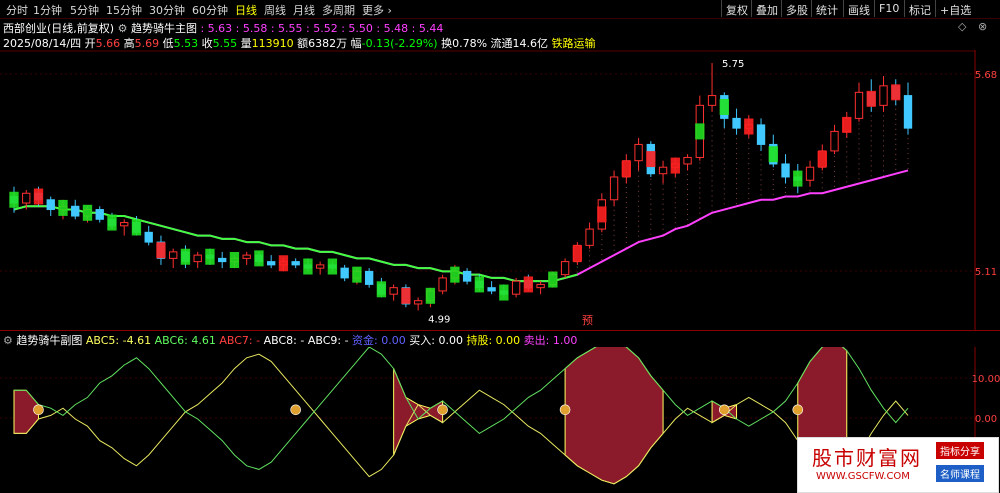 The height and width of the screenshot is (493, 1000). What do you see at coordinates (186, 43) in the screenshot?
I see `low-value: 5.53` at bounding box center [186, 43].